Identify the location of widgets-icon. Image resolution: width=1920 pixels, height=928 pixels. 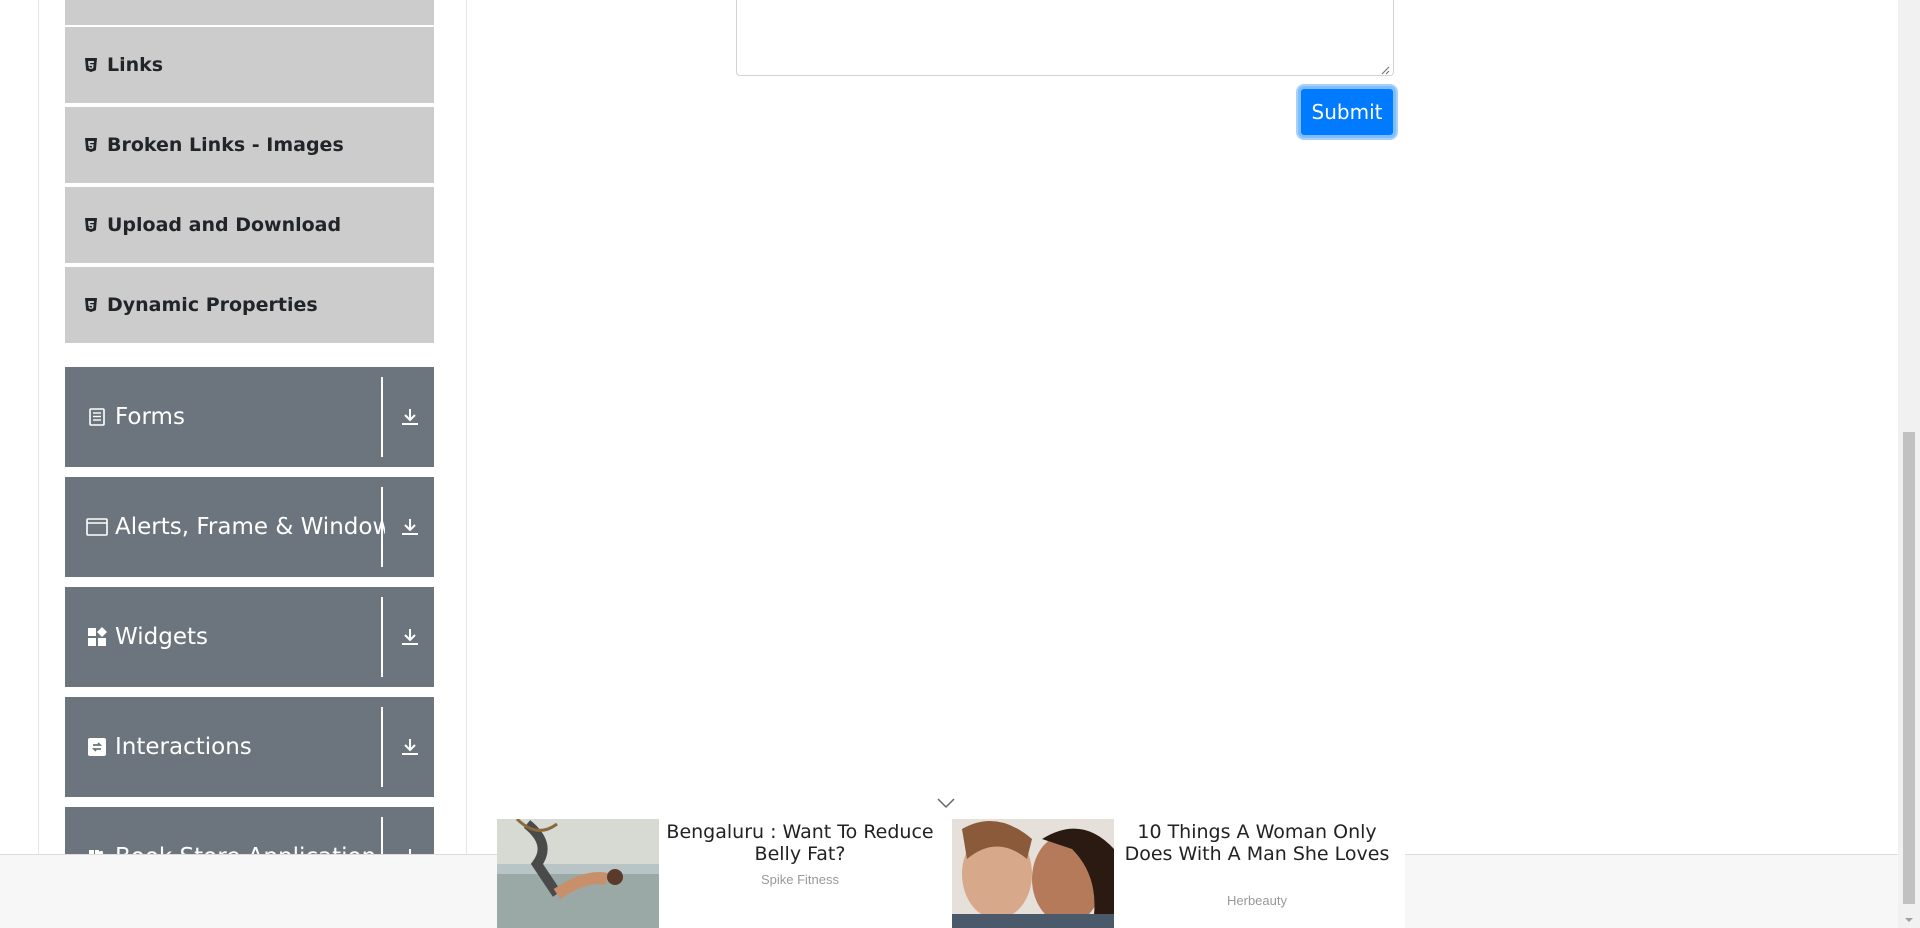
(97, 637).